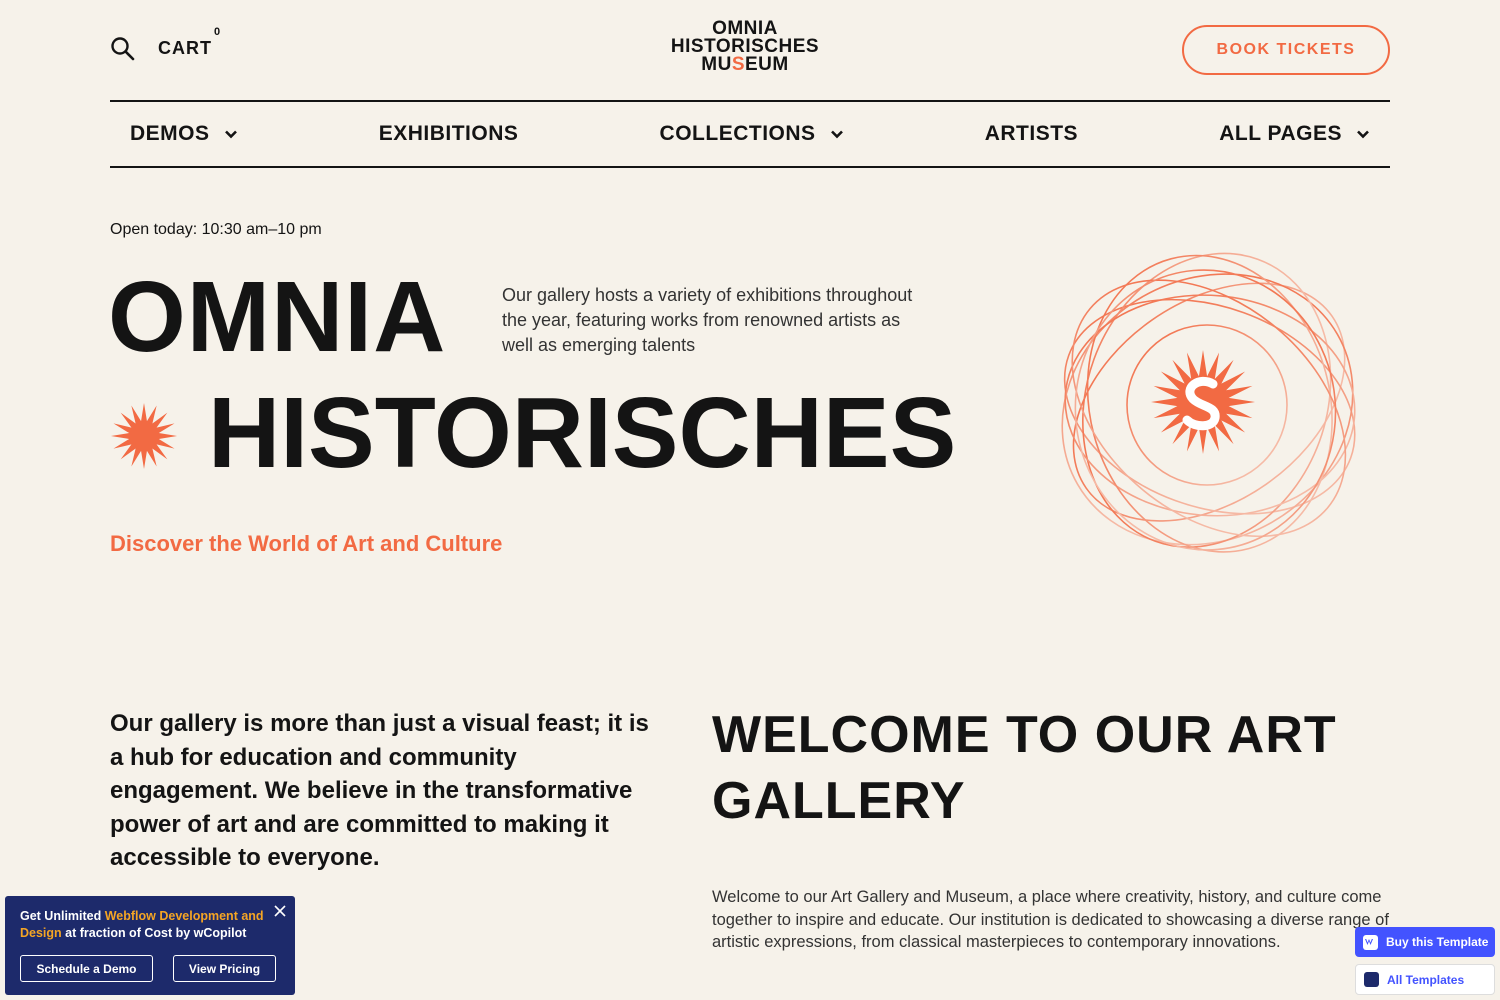 The width and height of the screenshot is (1500, 1000). I want to click on nav-item-all-pages: ALL PAGES, so click(1294, 134).